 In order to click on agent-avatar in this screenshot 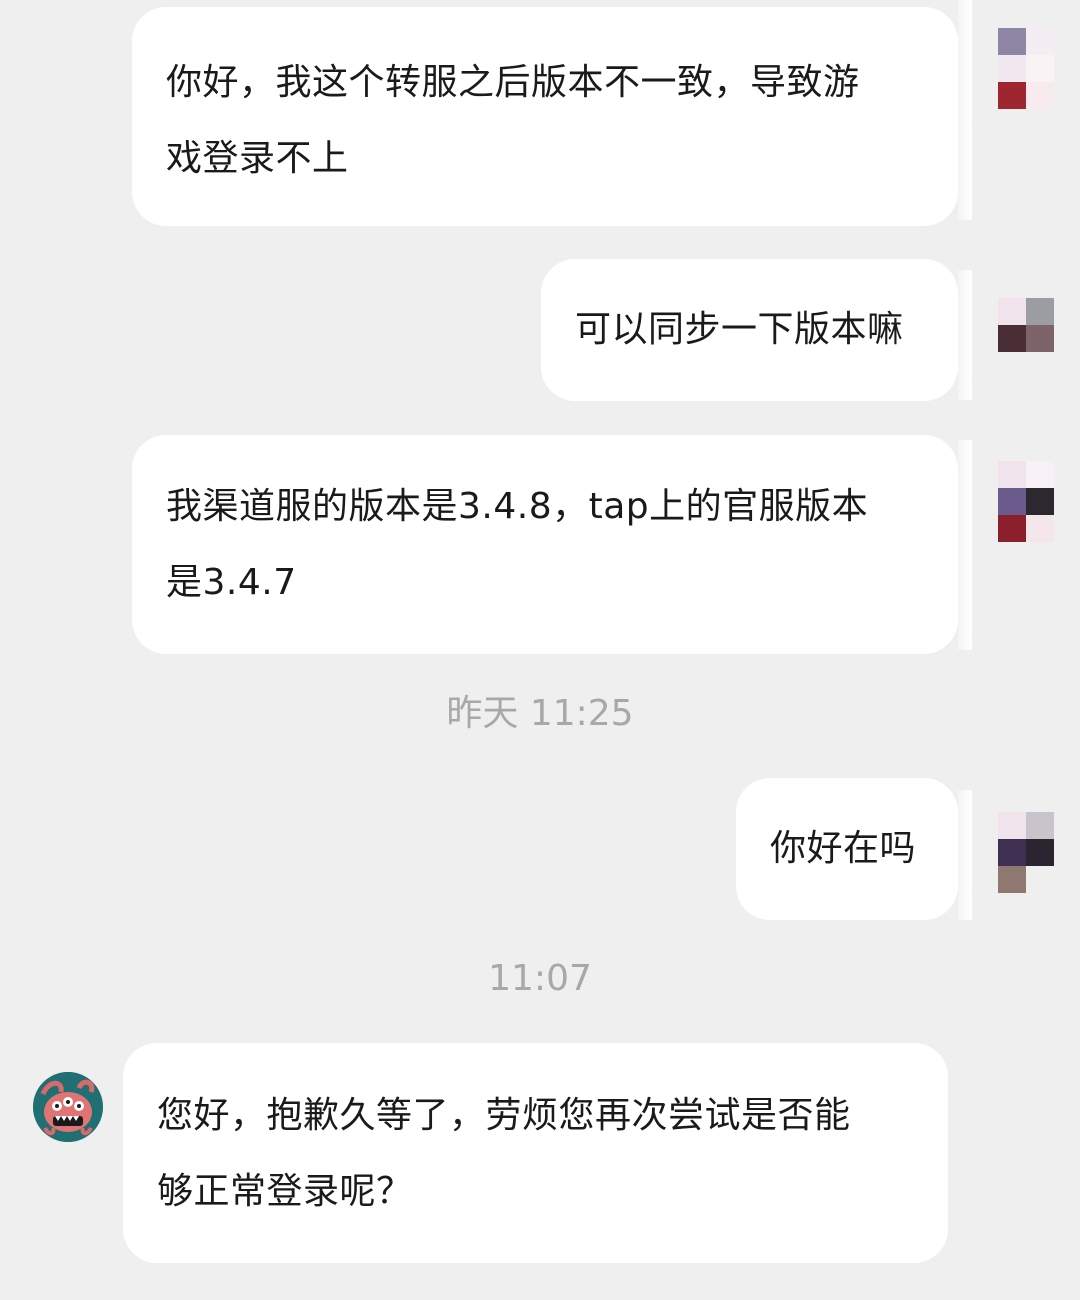, I will do `click(68, 1107)`.